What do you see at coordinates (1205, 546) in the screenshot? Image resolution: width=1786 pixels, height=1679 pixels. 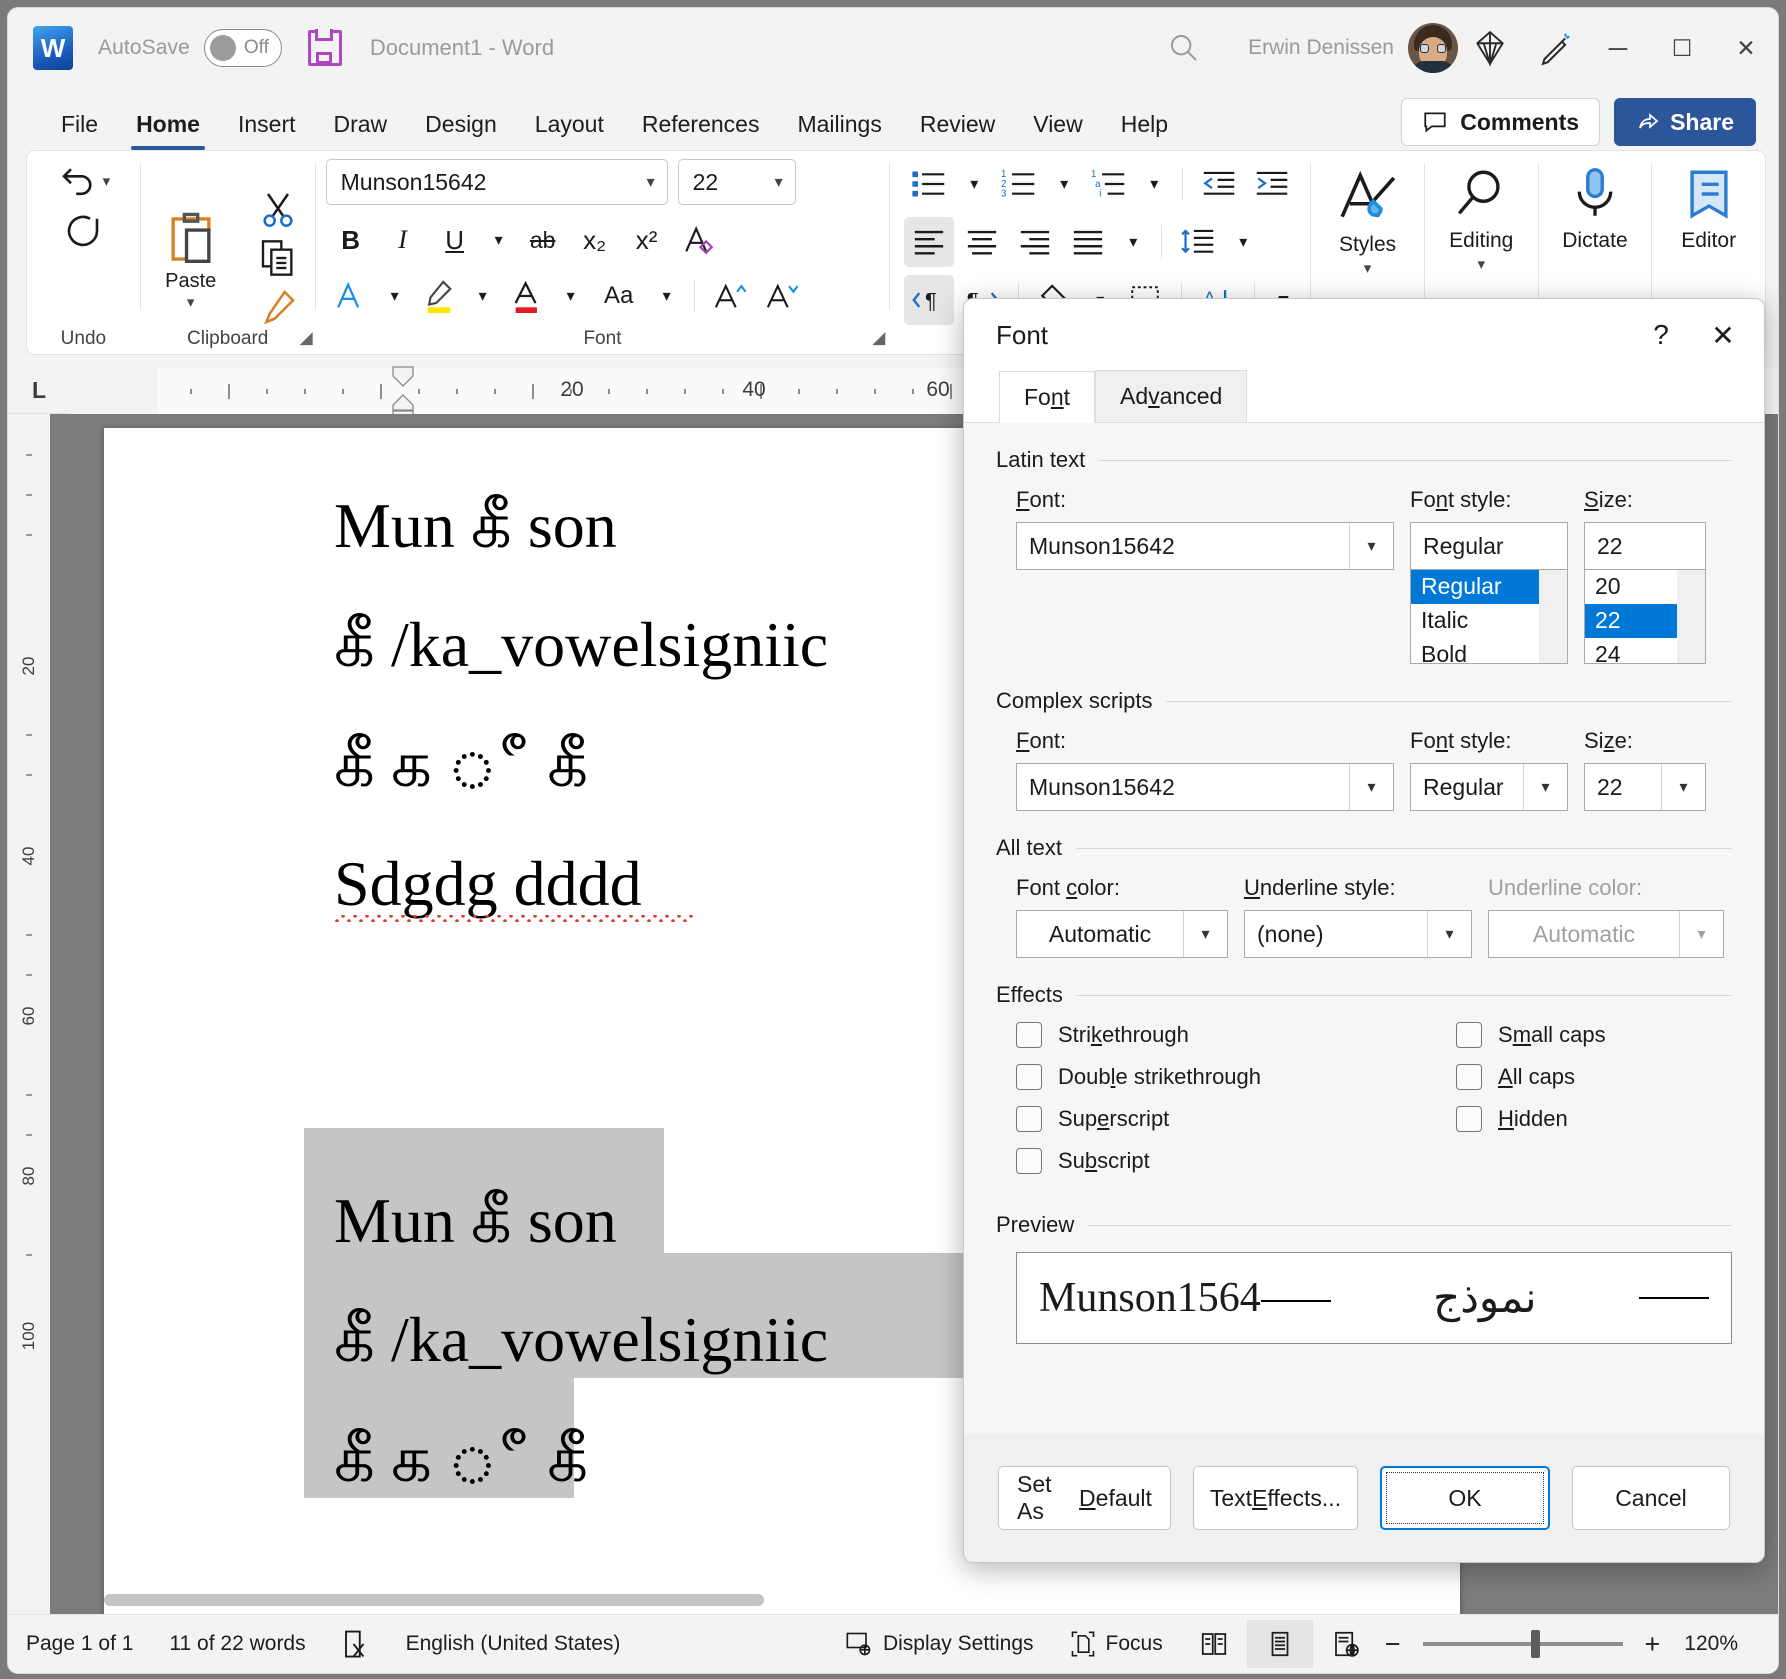 I see `latin-font-combo: Munson15642 ▾` at bounding box center [1205, 546].